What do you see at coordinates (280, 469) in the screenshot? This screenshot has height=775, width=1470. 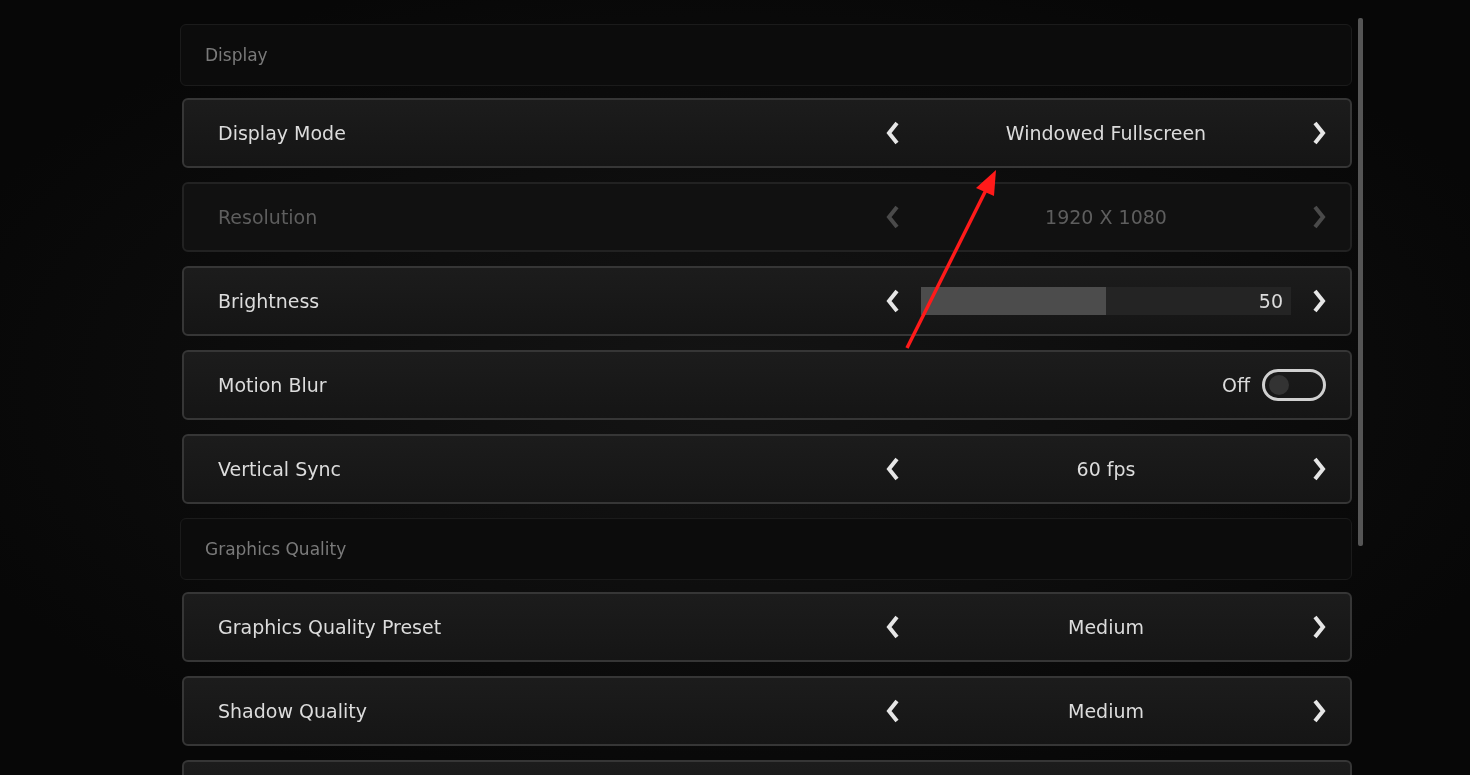 I see `setting-label: Vertical Sync` at bounding box center [280, 469].